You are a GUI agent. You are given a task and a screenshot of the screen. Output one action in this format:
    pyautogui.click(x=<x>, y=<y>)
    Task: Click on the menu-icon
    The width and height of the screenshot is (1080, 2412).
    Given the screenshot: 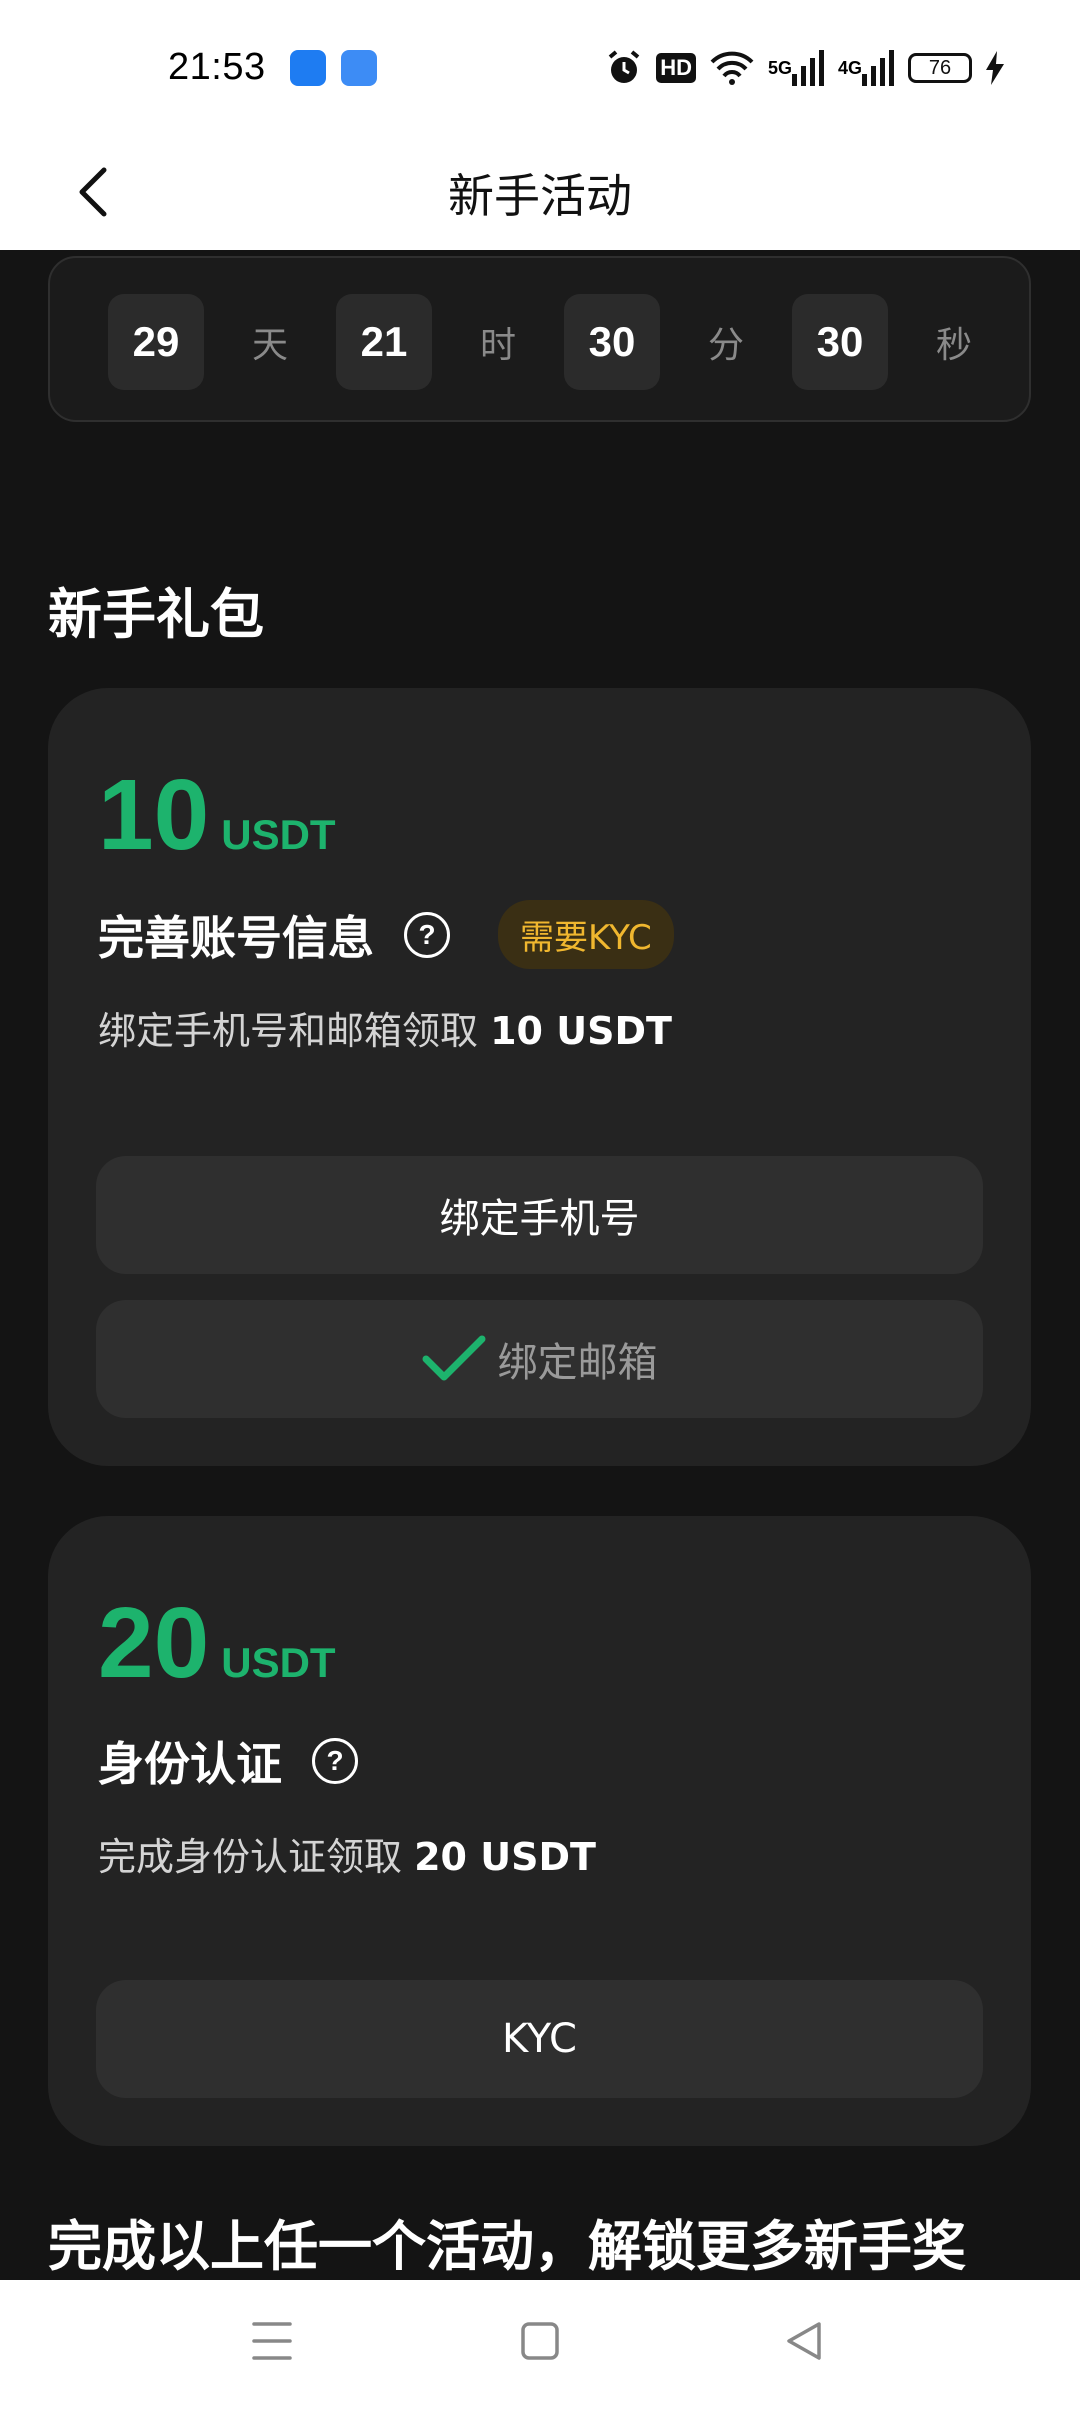 What is the action you would take?
    pyautogui.click(x=272, y=2341)
    